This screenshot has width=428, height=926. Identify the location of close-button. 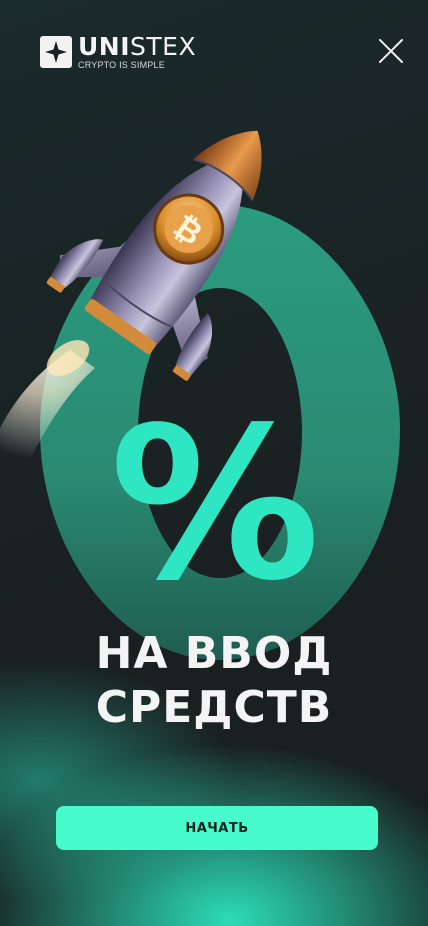
(391, 51).